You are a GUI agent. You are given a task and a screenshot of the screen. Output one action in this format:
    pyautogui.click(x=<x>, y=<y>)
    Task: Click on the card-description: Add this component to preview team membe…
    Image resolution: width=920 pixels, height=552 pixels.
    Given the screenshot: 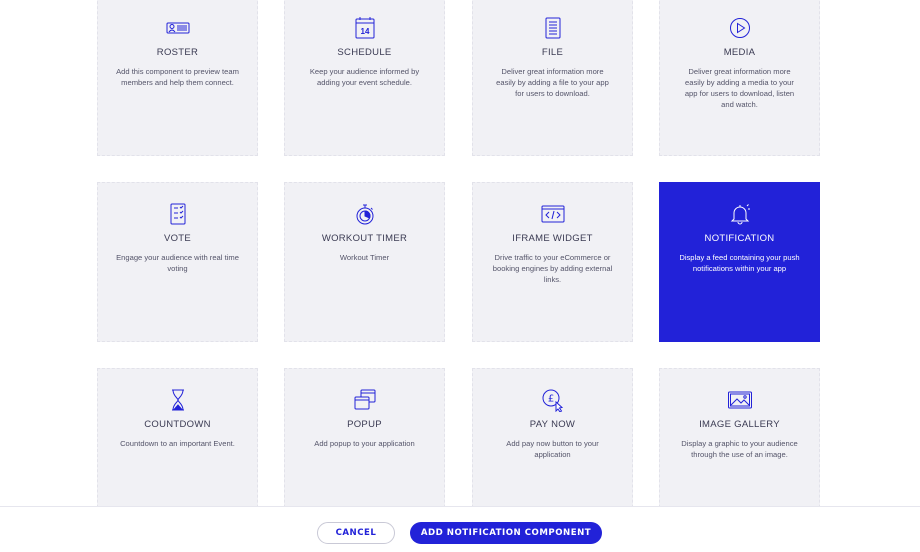 What is the action you would take?
    pyautogui.click(x=177, y=77)
    